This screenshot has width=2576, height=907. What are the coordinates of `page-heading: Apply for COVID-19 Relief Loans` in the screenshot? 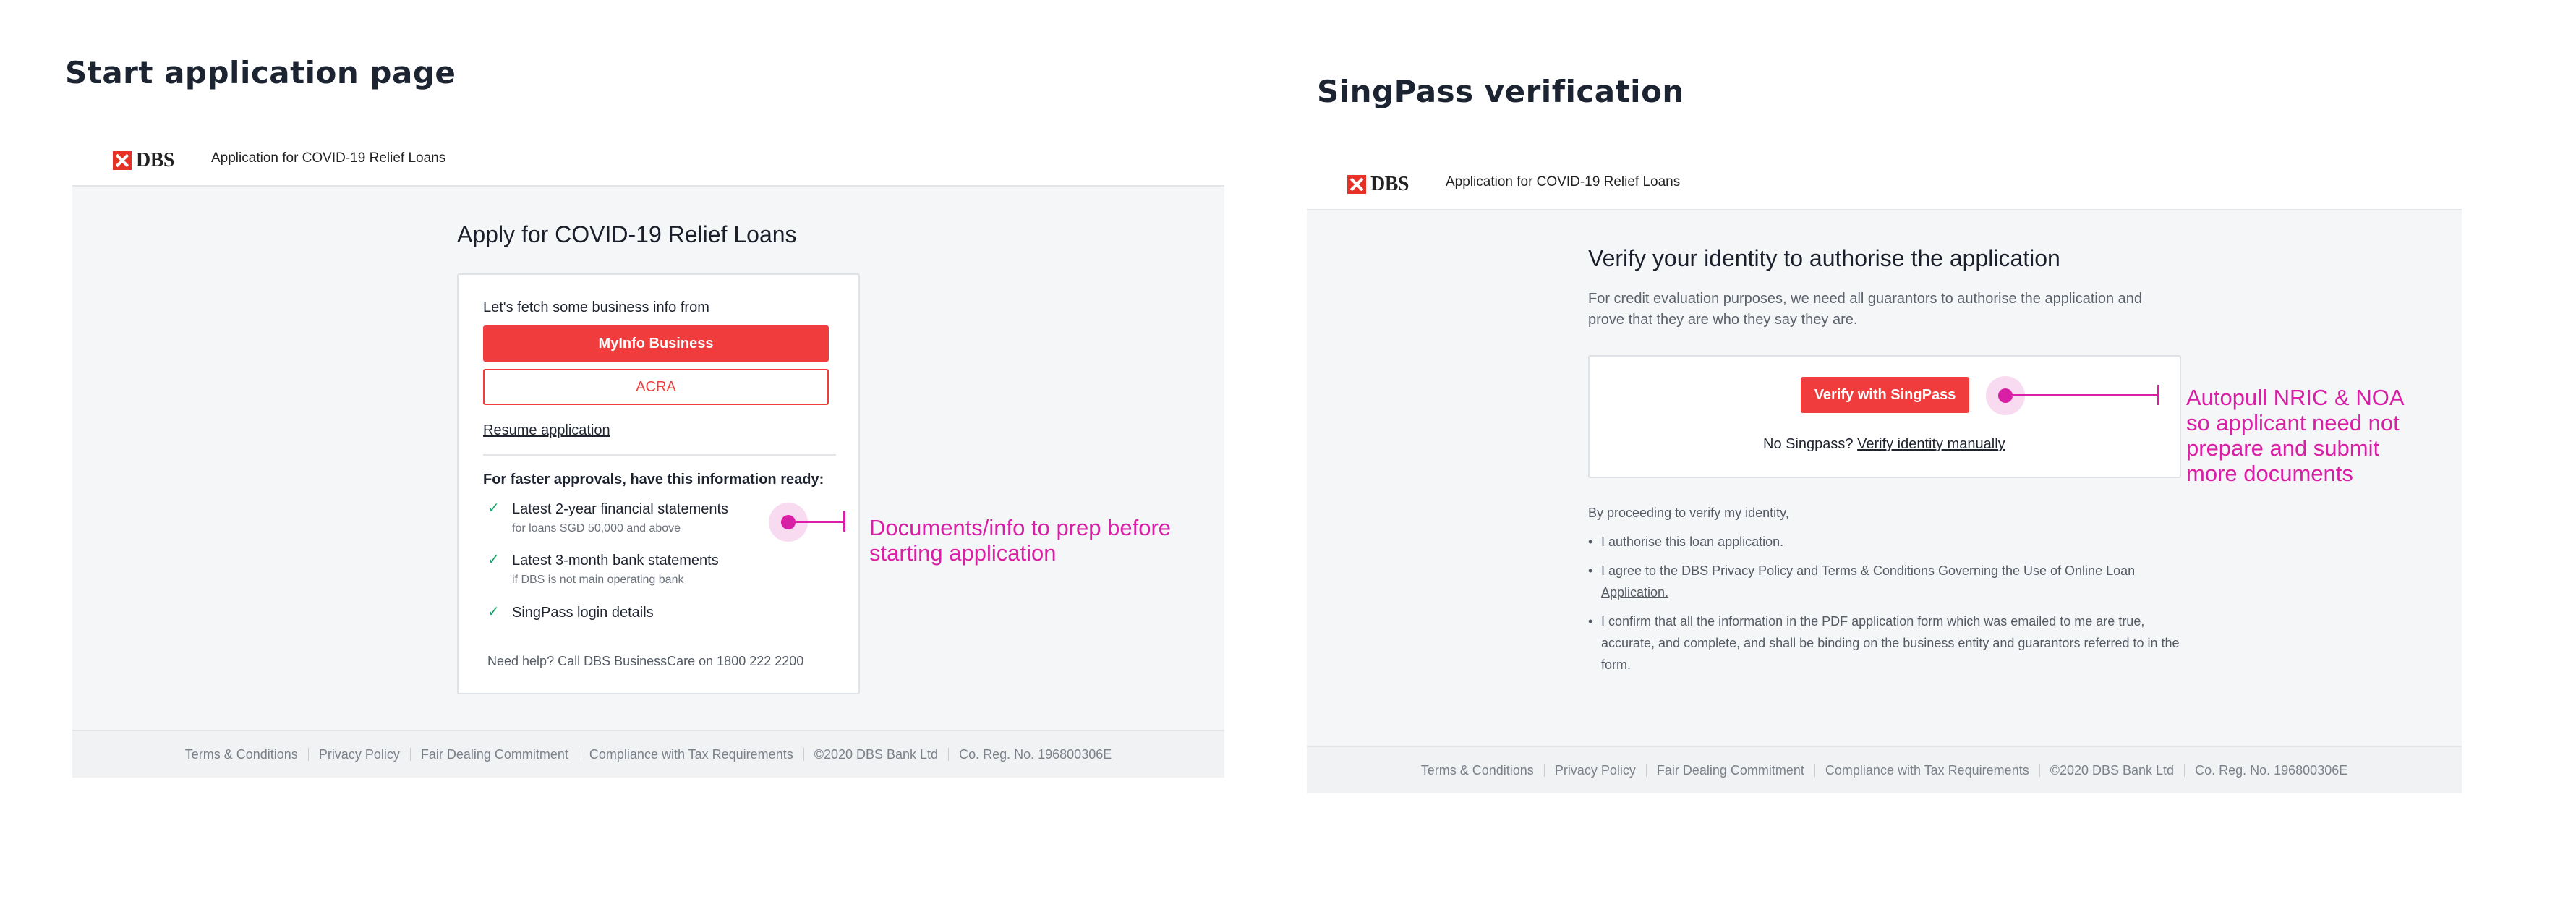 It's located at (627, 234).